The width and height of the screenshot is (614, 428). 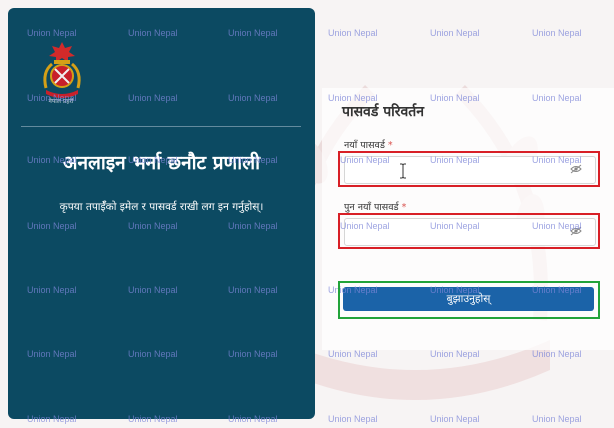 I want to click on logo-caption: नेपाल प्रहरी, so click(x=61, y=101).